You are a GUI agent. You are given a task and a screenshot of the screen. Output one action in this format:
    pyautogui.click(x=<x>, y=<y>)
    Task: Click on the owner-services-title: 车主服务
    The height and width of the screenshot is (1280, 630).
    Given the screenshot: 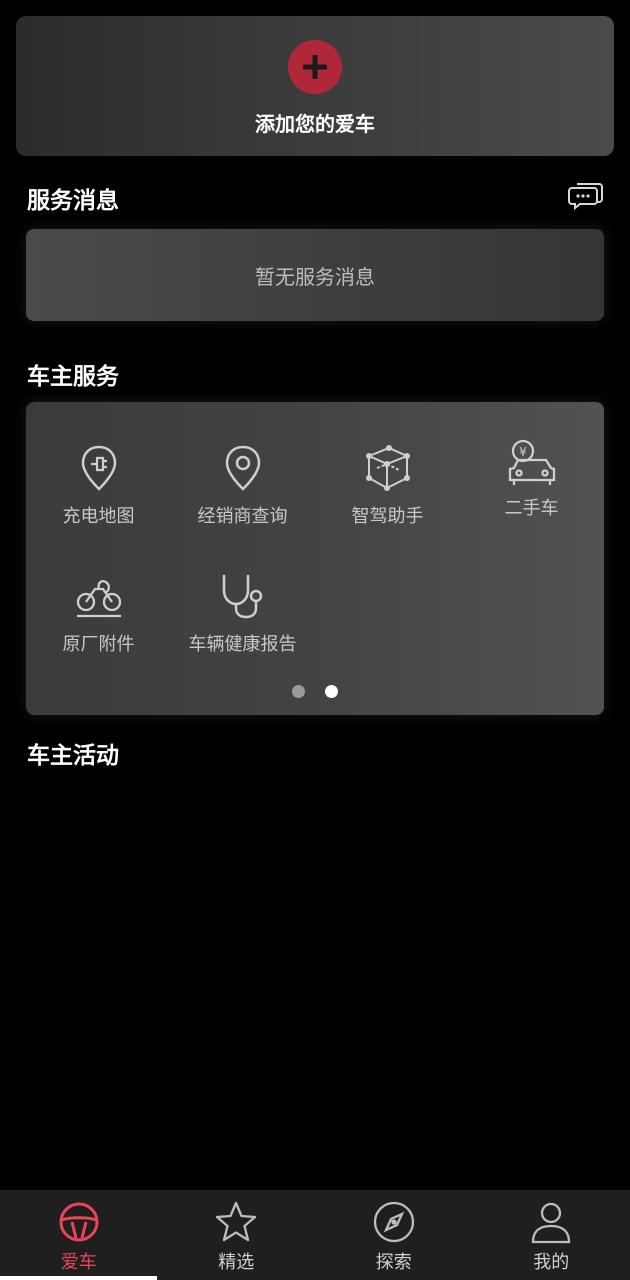 What is the action you would take?
    pyautogui.click(x=73, y=377)
    